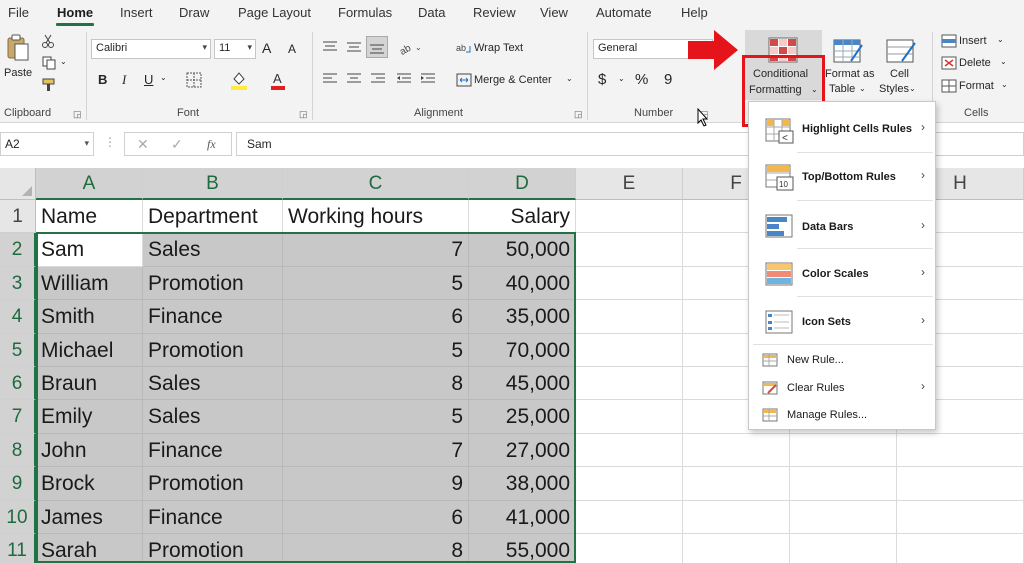 The image size is (1024, 563). What do you see at coordinates (48, 41) in the screenshot?
I see `cut-icon` at bounding box center [48, 41].